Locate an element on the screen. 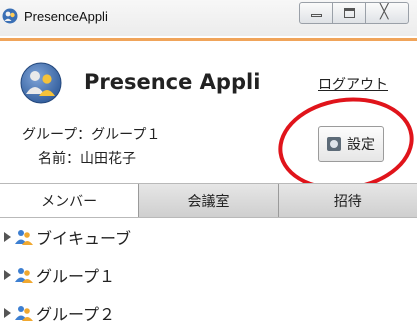 The height and width of the screenshot is (333, 417). settings-button: 設定 is located at coordinates (351, 144).